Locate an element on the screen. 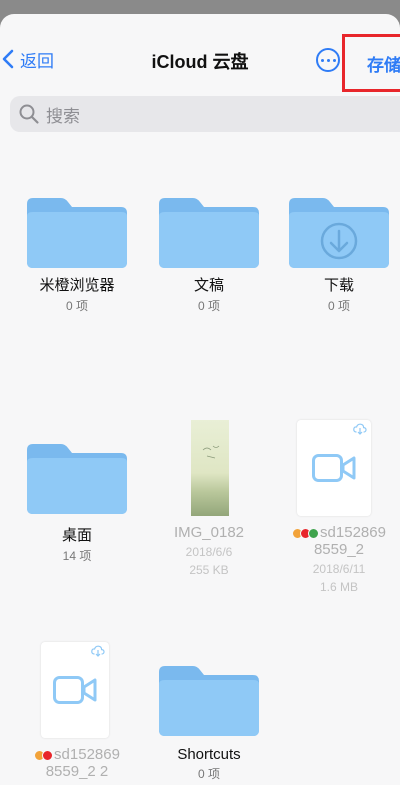  item-name: 下载 is located at coordinates (338, 285).